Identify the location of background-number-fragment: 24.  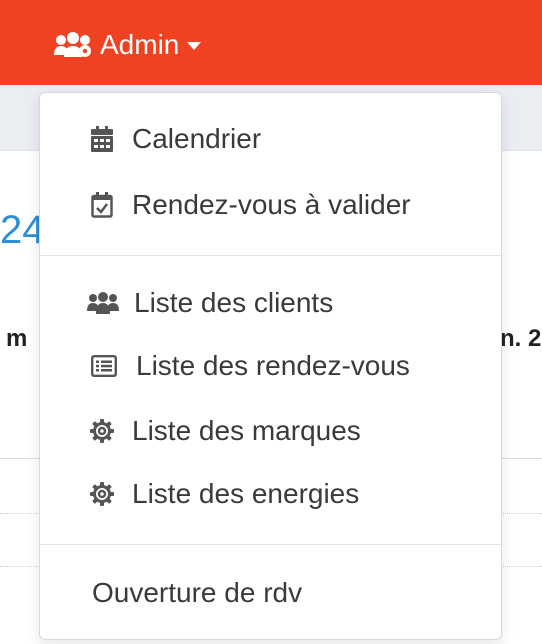
(22, 230).